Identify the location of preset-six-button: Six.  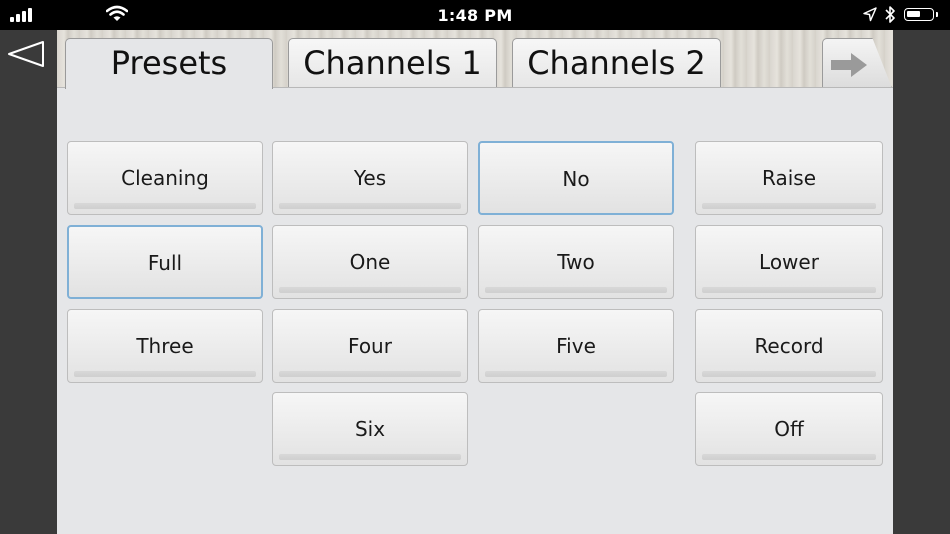
(370, 429).